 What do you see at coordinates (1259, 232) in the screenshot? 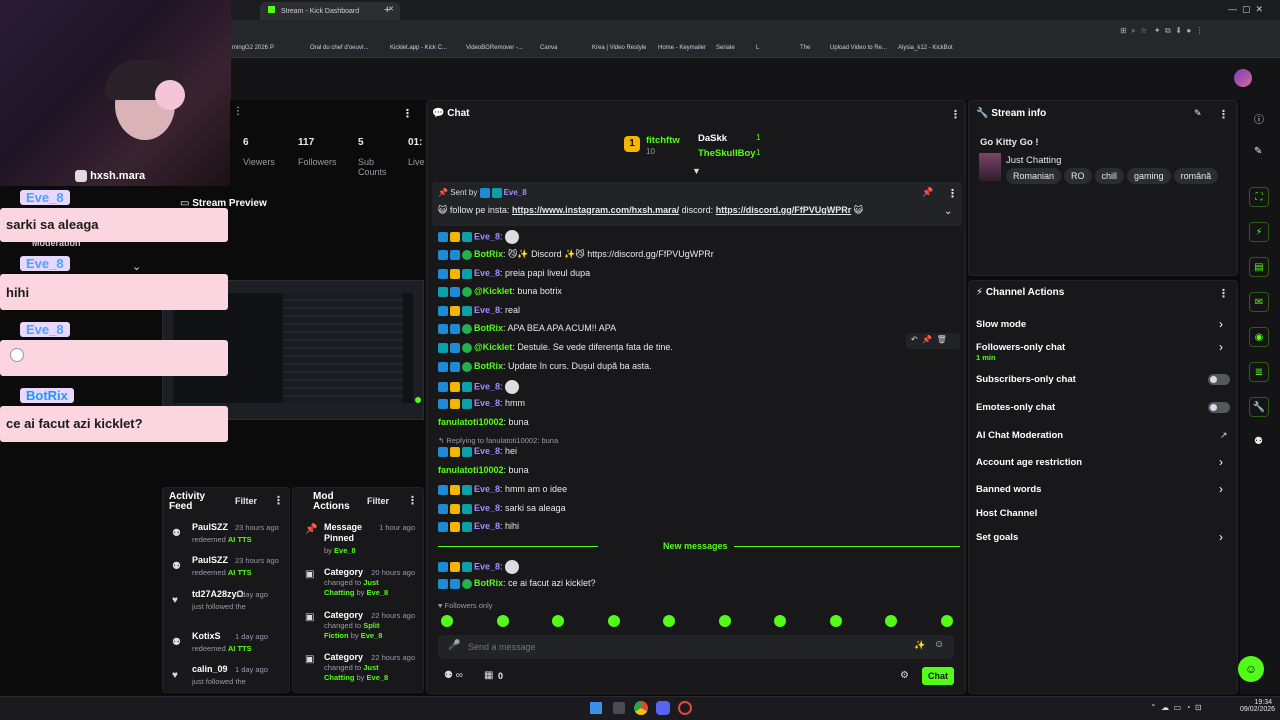
I see `lightning-icon: ⚡` at bounding box center [1259, 232].